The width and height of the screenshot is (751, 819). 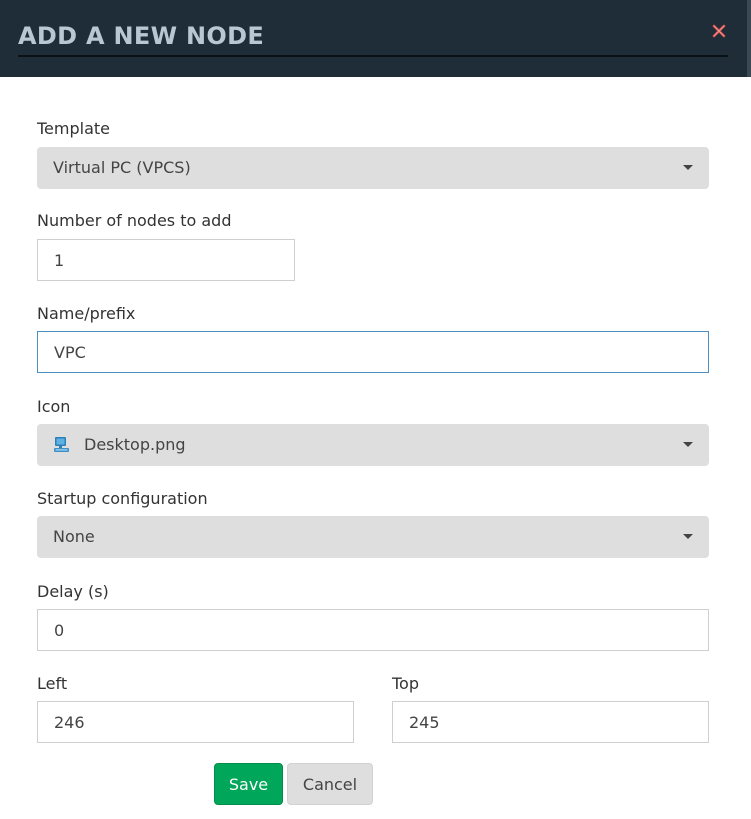 What do you see at coordinates (135, 444) in the screenshot?
I see `icon-value: Desktop.png` at bounding box center [135, 444].